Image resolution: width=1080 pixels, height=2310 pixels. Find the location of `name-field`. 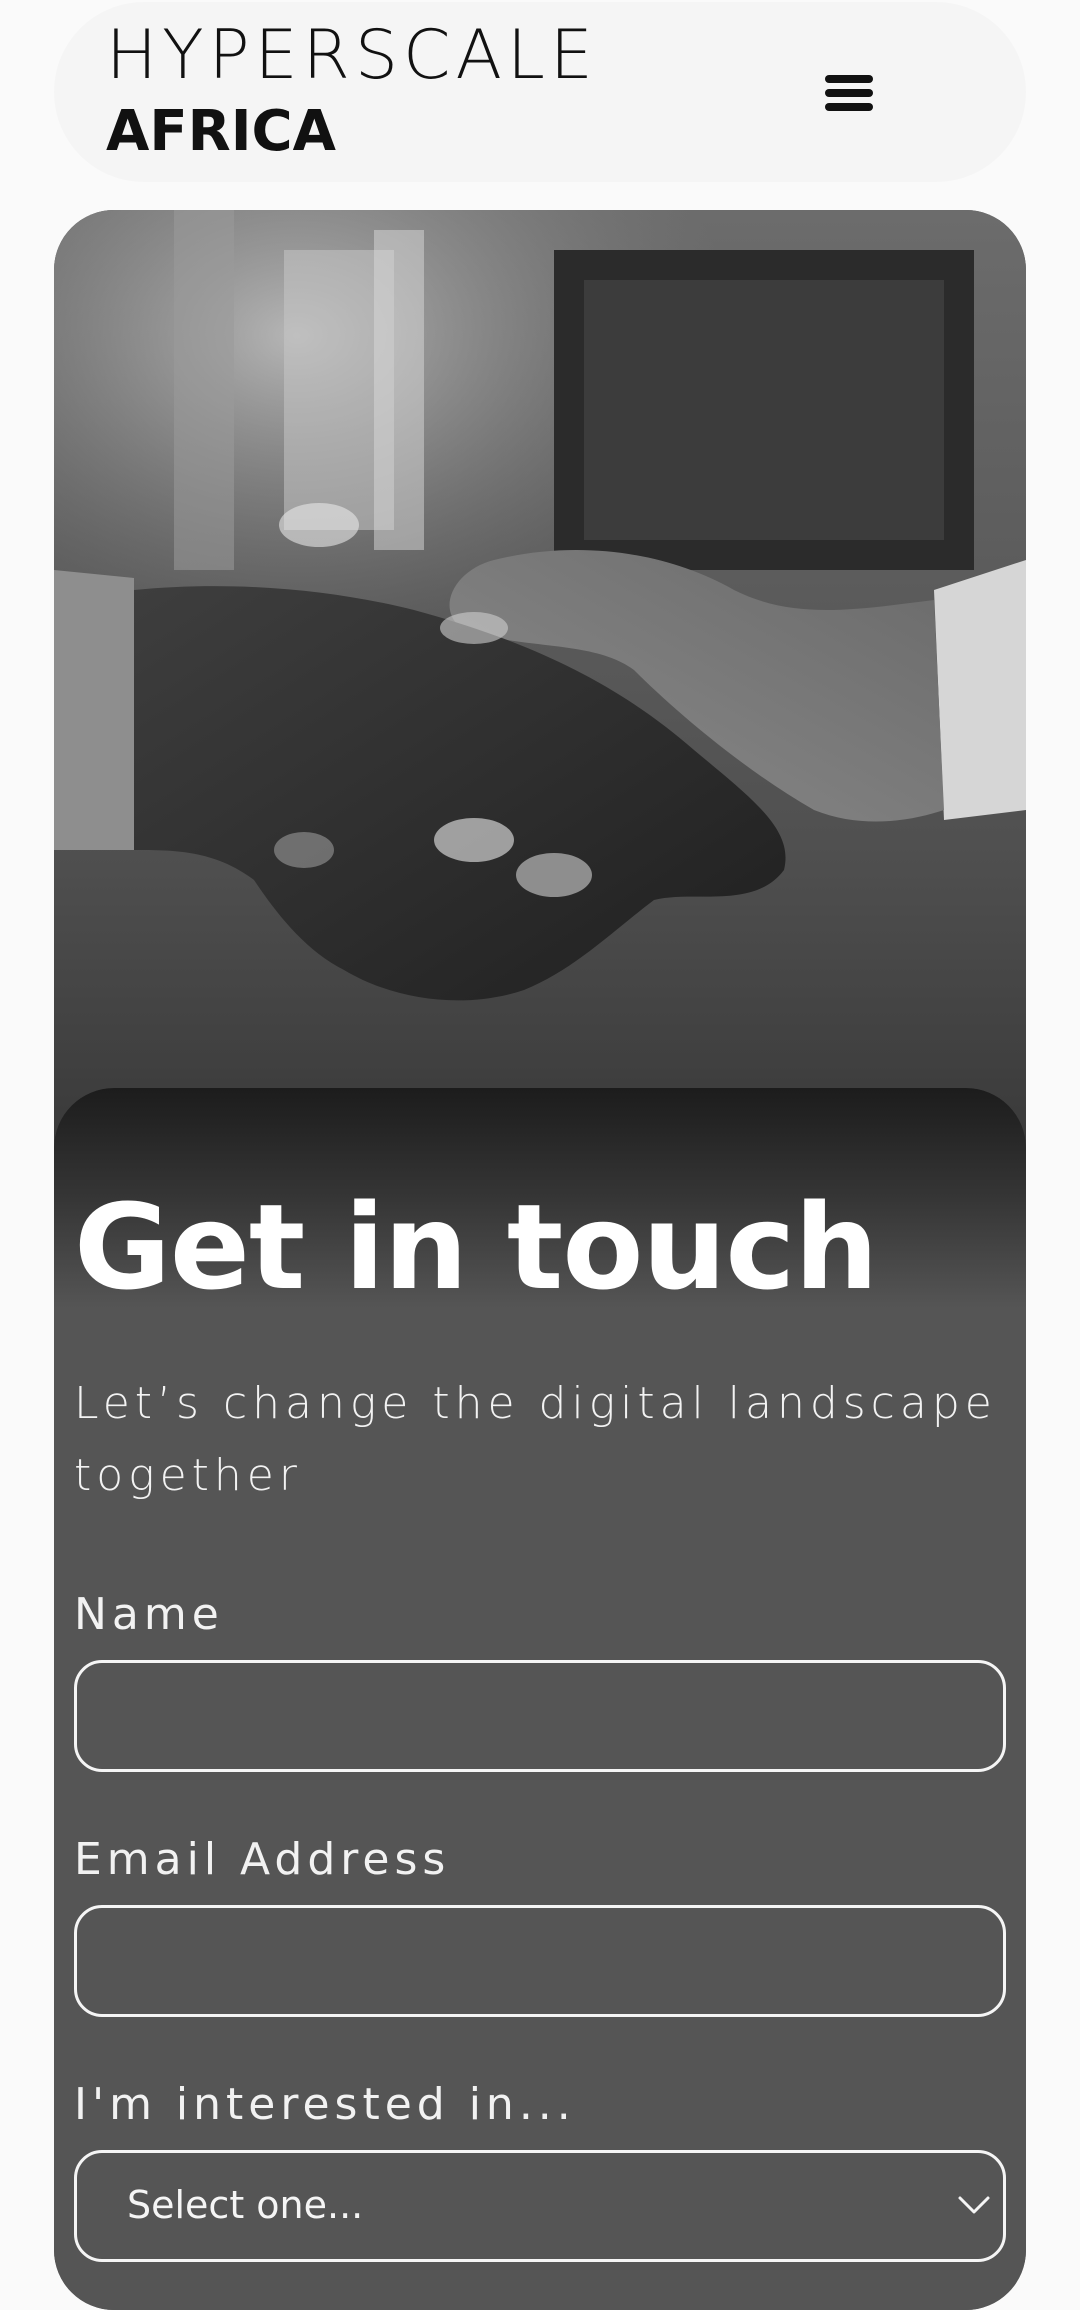

name-field is located at coordinates (540, 1716).